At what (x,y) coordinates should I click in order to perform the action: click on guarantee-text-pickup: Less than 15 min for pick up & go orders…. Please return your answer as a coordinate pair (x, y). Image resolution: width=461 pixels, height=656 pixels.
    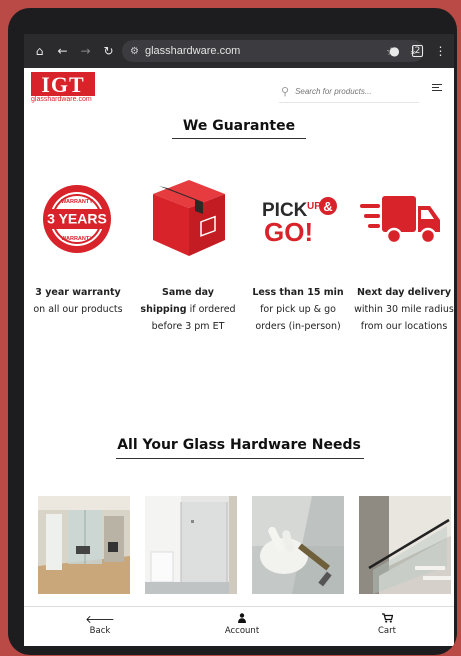
    Looking at the image, I should click on (298, 309).